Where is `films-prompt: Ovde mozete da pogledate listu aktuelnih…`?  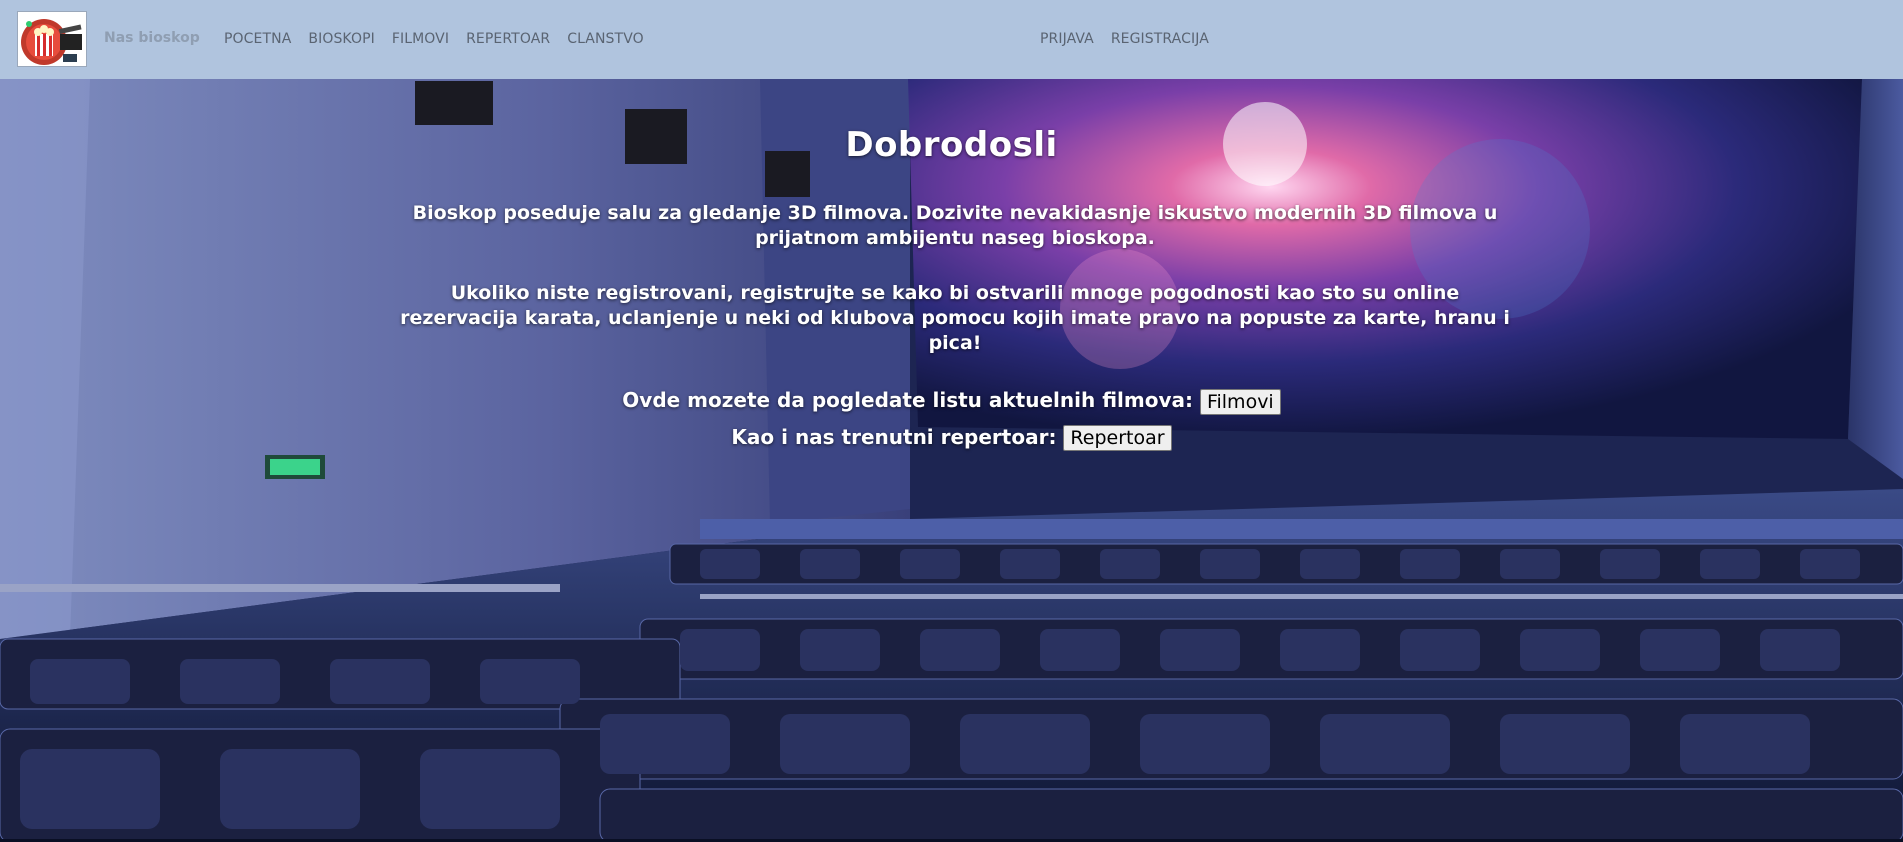 films-prompt: Ovde mozete da pogledate listu aktuelnih… is located at coordinates (907, 400).